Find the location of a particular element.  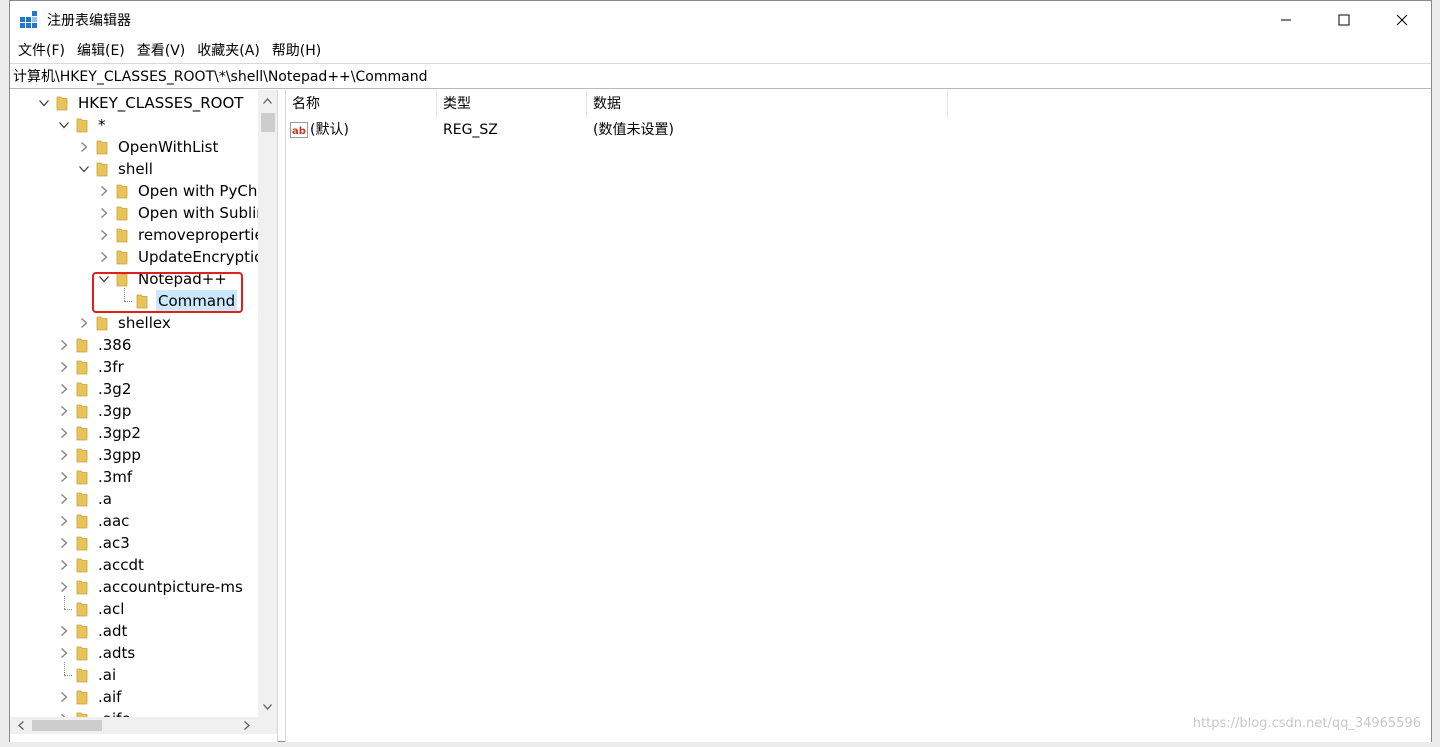

tree-vertical-scrollbar is located at coordinates (267, 403).